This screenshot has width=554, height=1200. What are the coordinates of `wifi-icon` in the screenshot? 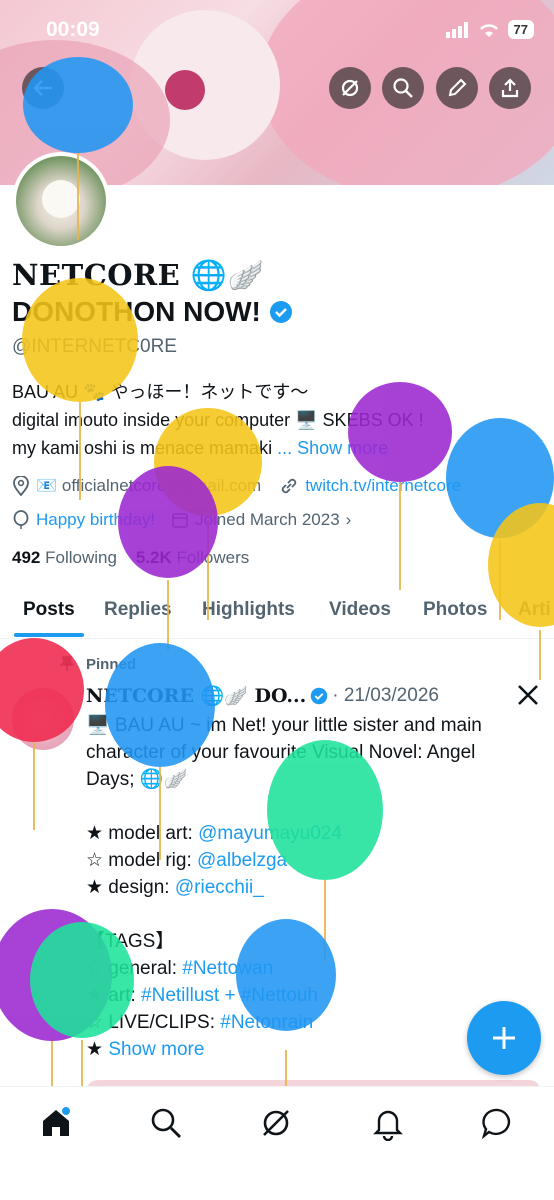 It's located at (488, 30).